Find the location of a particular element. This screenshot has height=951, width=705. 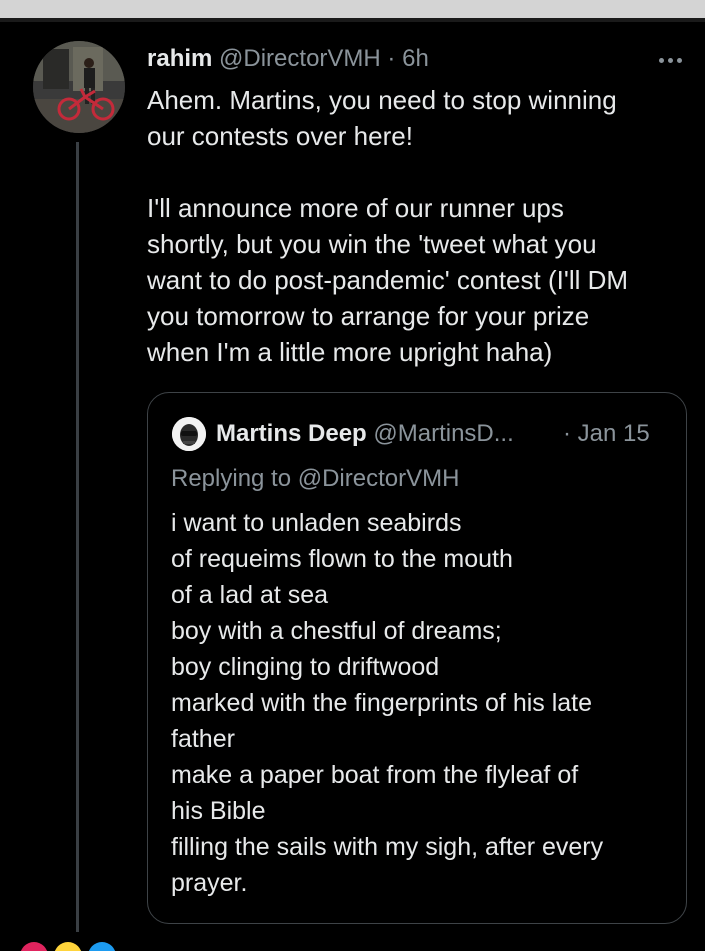

quoted-line: father is located at coordinates (203, 739).